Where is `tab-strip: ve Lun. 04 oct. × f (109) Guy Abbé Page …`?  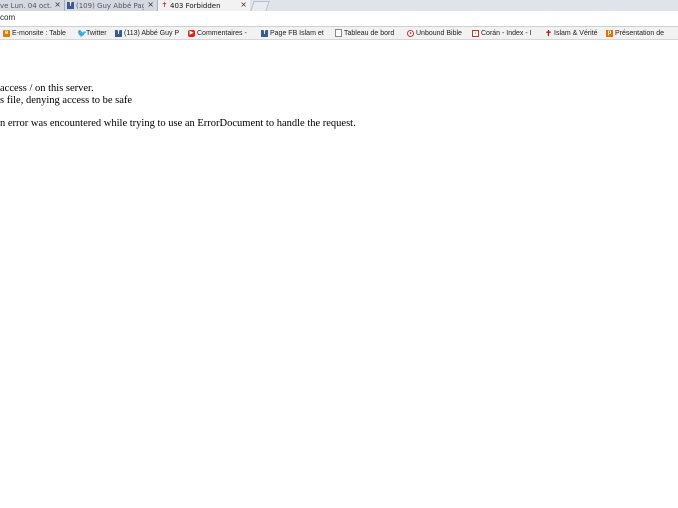
tab-strip: ve Lun. 04 oct. × f (109) Guy Abbé Page … is located at coordinates (339, 5).